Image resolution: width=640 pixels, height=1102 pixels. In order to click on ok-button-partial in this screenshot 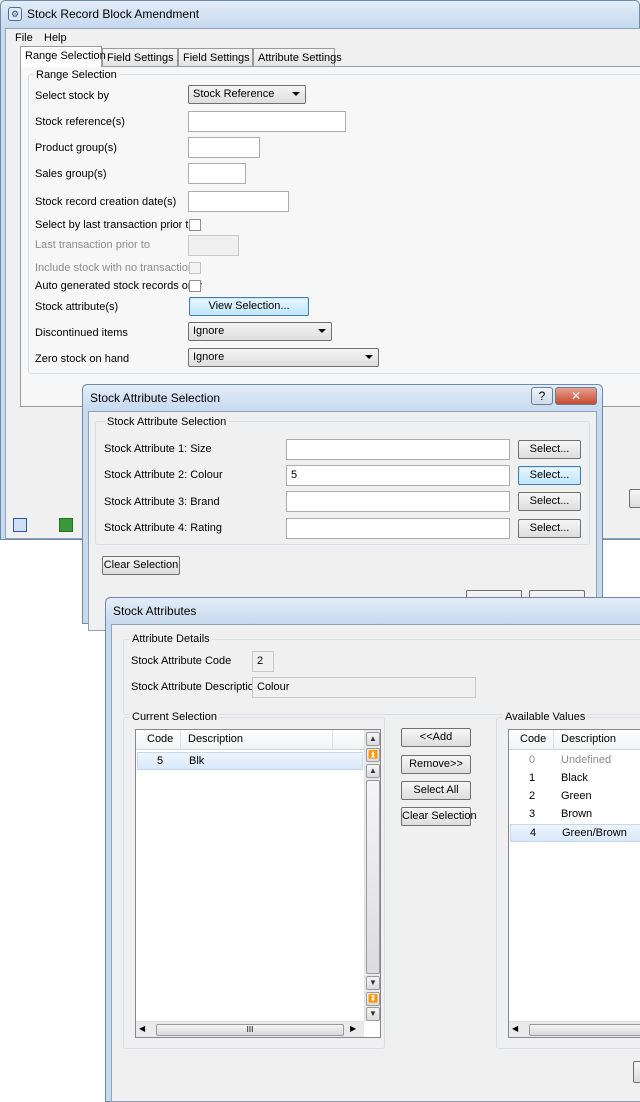, I will do `click(636, 1072)`.